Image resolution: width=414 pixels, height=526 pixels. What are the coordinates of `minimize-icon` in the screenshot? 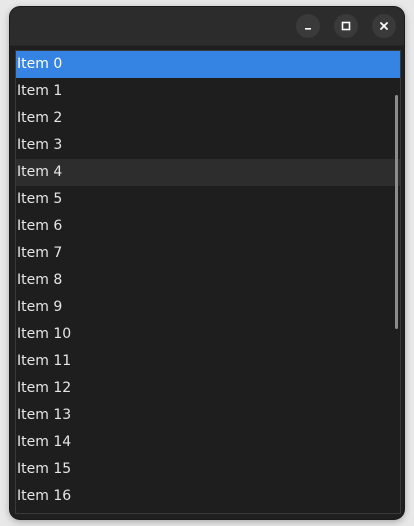 It's located at (308, 29).